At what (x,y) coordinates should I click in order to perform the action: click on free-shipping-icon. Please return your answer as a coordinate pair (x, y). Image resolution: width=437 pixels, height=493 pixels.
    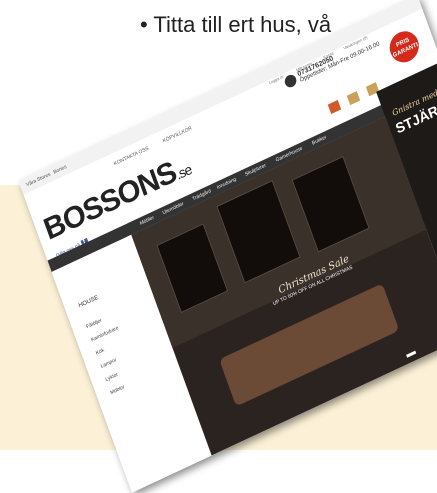
    Looking at the image, I should click on (334, 106).